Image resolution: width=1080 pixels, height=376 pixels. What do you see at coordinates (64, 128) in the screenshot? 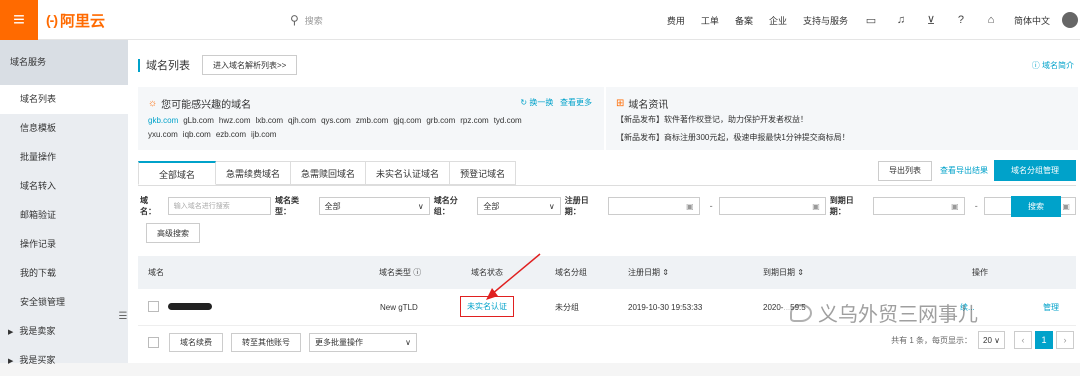
I see `sidebar-item-templates: 信息模板` at bounding box center [64, 128].